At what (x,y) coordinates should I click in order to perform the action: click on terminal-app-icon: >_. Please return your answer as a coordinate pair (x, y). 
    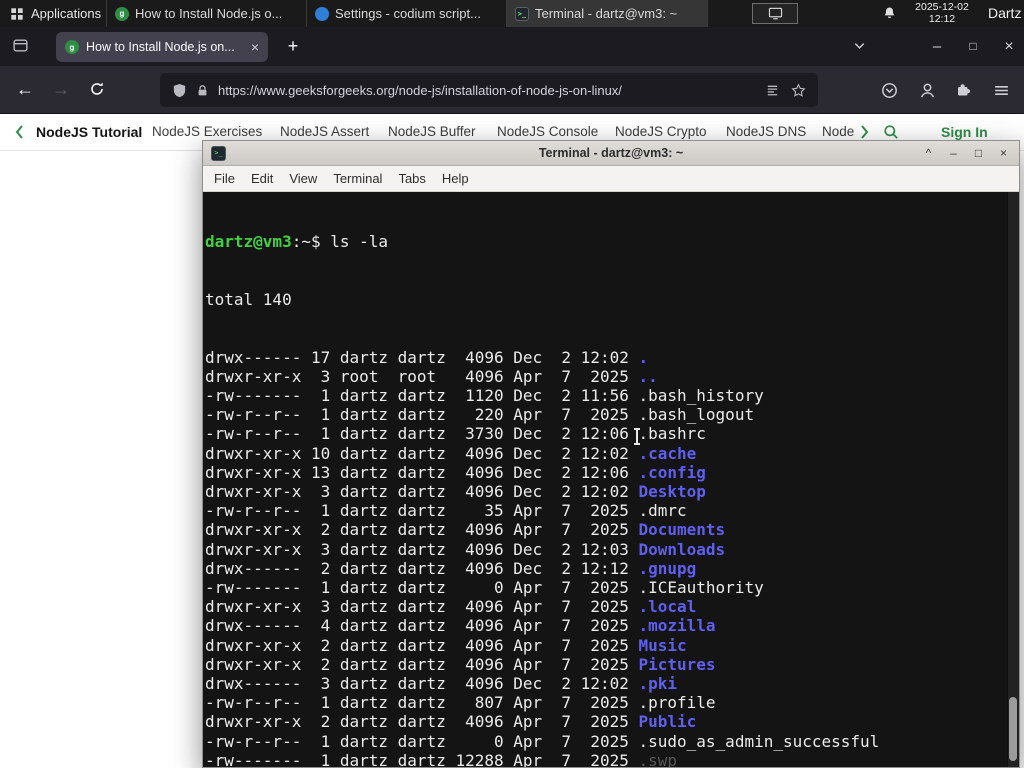
    Looking at the image, I should click on (218, 153).